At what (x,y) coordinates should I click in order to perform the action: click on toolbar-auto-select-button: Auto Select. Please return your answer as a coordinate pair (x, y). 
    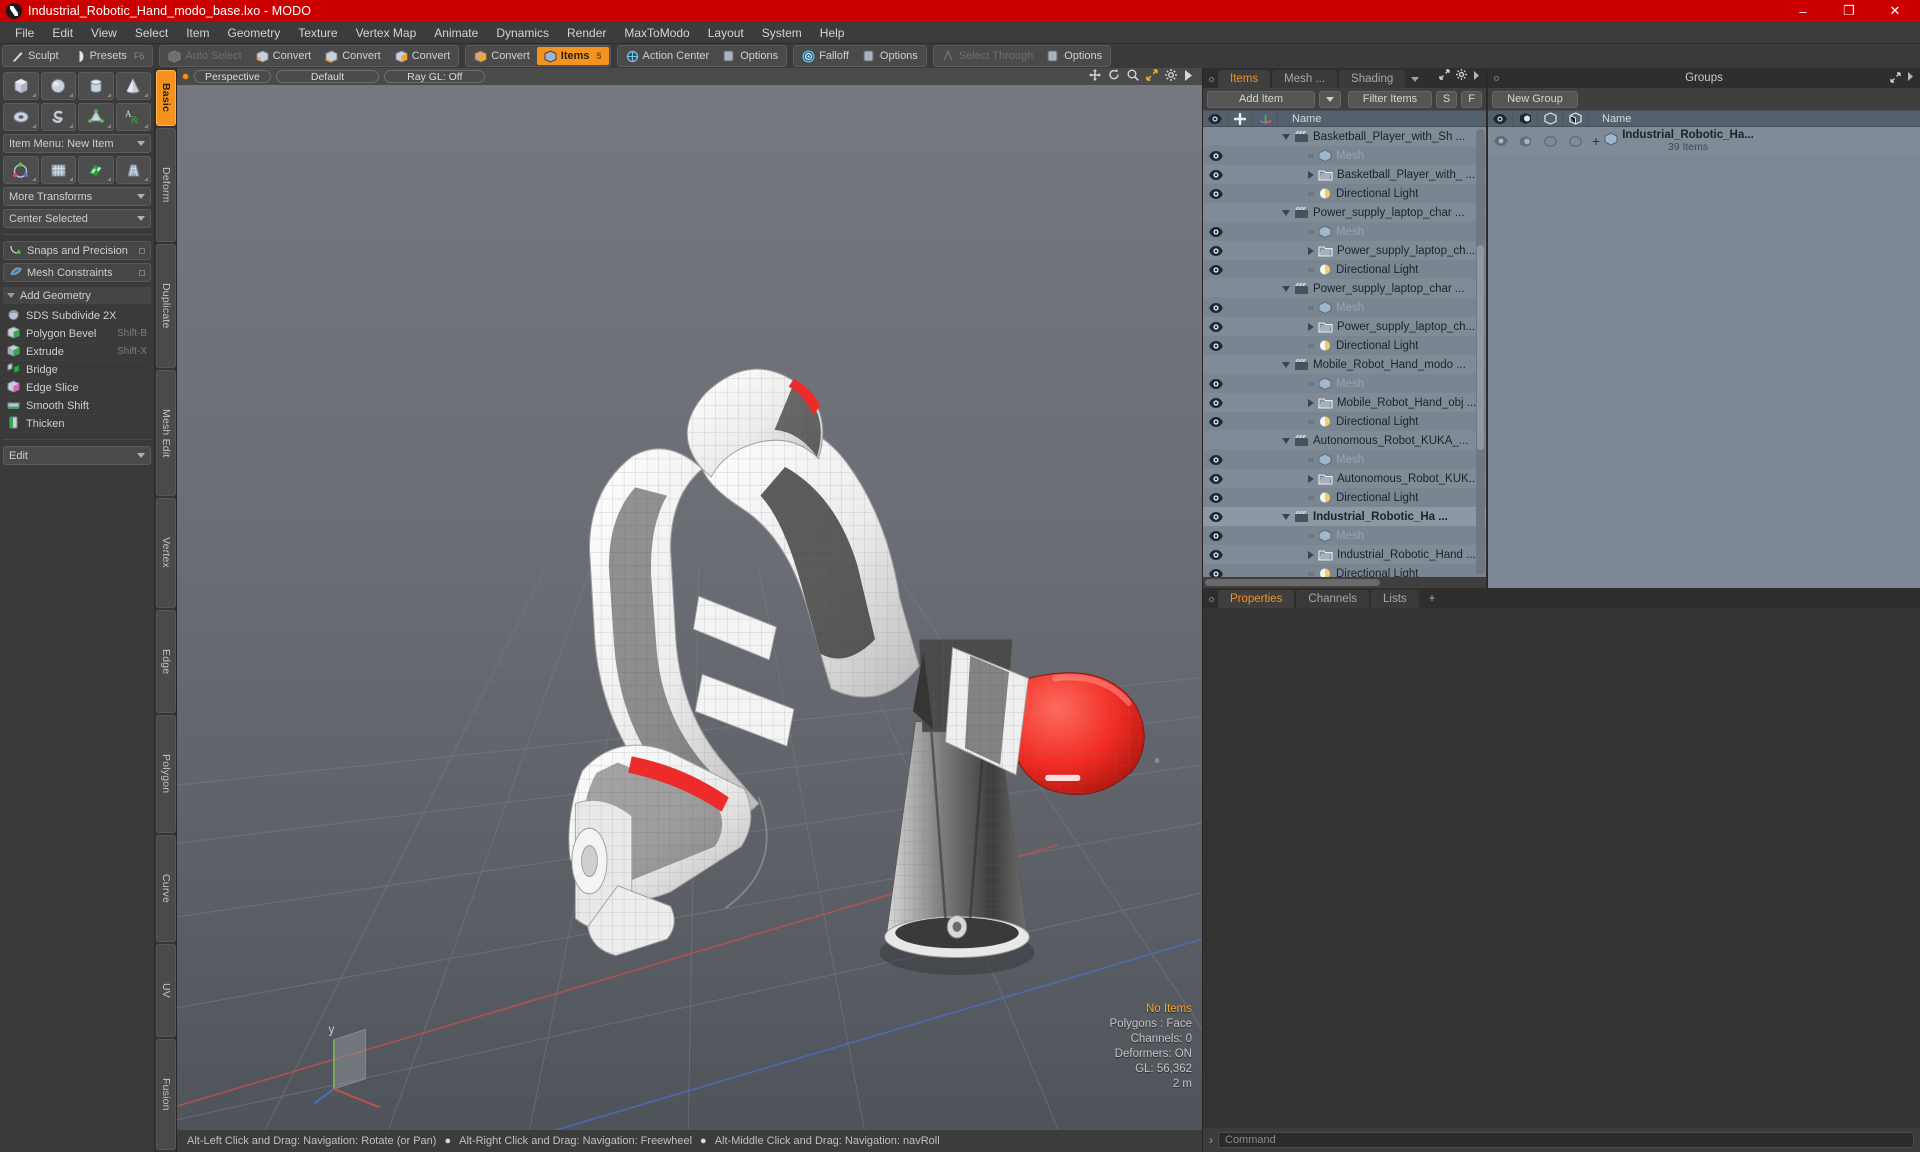
    Looking at the image, I should click on (204, 56).